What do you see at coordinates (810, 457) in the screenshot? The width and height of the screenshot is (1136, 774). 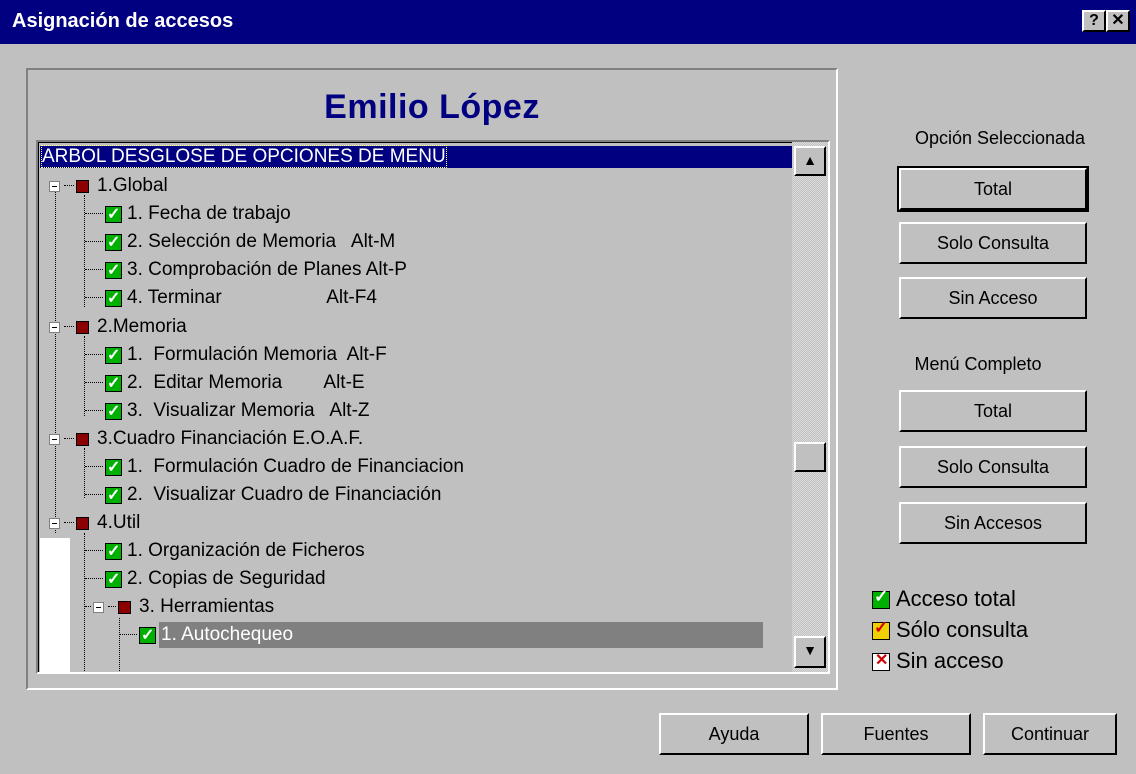 I see `scroll-thumb` at bounding box center [810, 457].